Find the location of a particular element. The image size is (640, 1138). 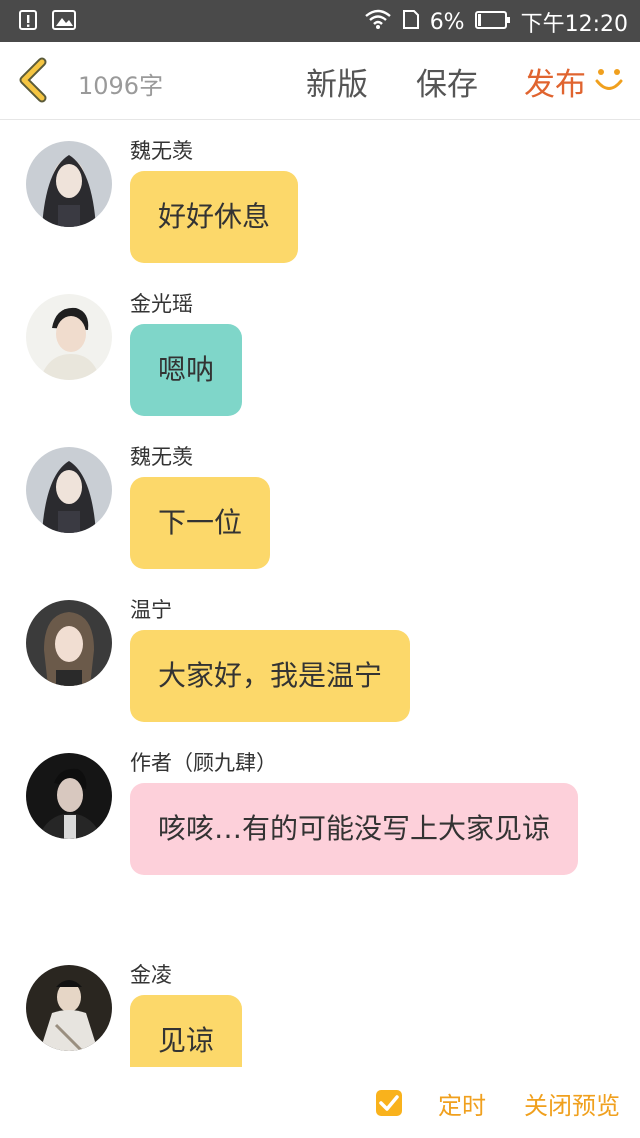

smile-icon is located at coordinates (609, 81).